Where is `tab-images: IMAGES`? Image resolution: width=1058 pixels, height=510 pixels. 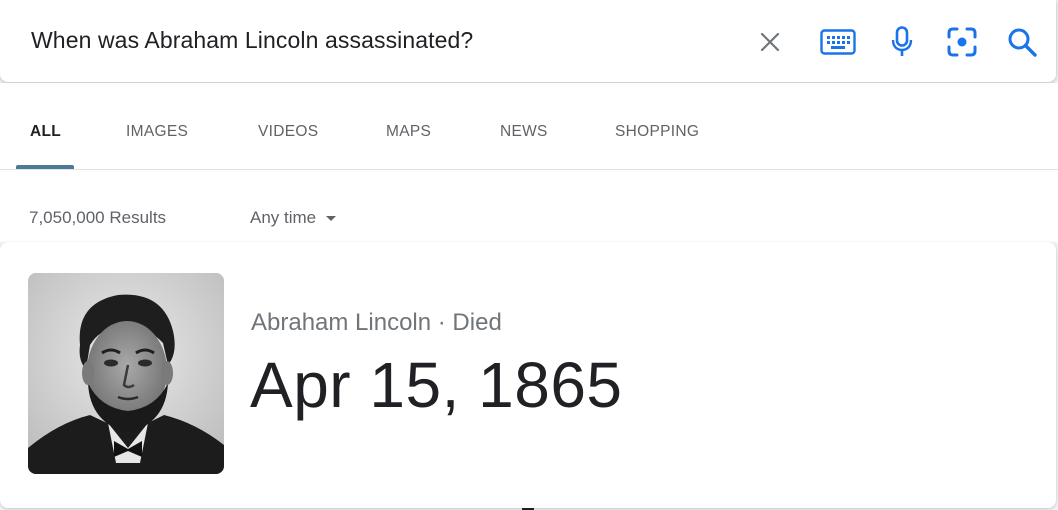 tab-images: IMAGES is located at coordinates (157, 132).